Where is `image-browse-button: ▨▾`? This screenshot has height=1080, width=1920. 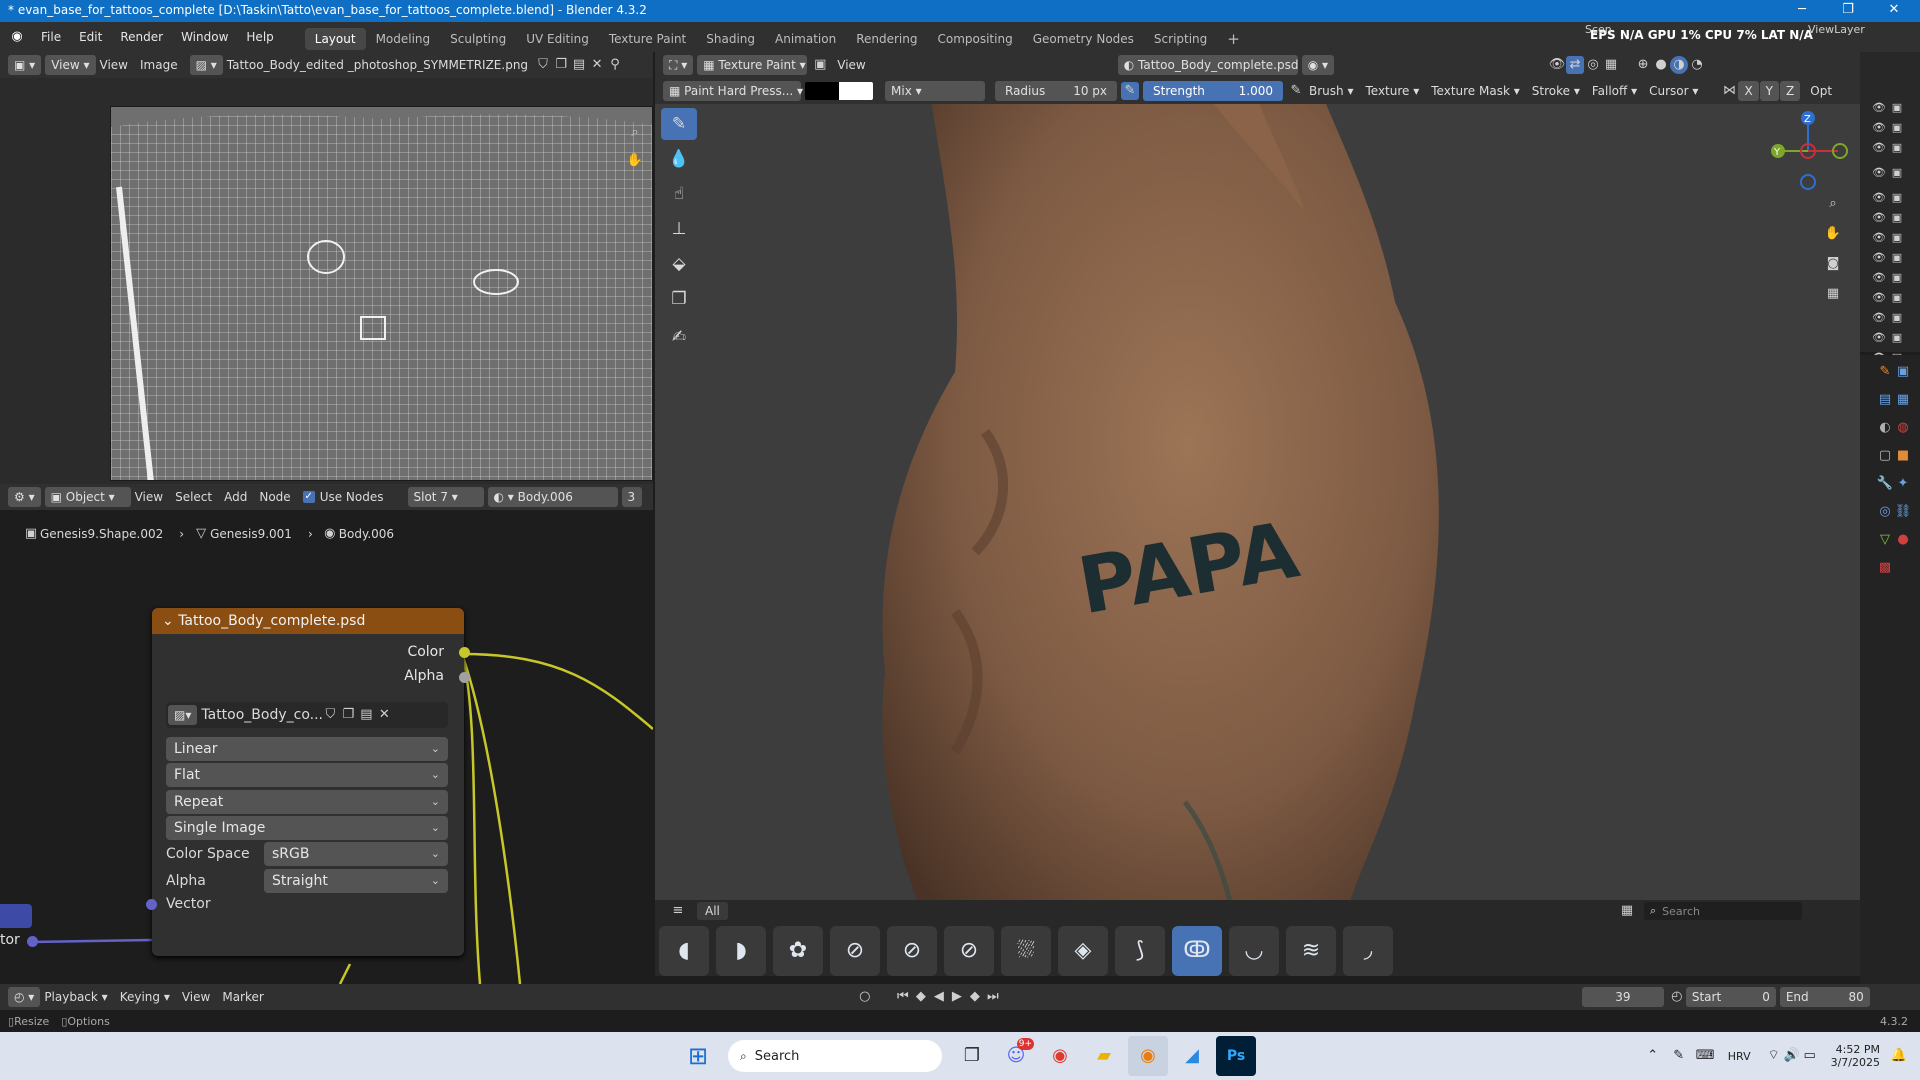 image-browse-button: ▨▾ is located at coordinates (183, 715).